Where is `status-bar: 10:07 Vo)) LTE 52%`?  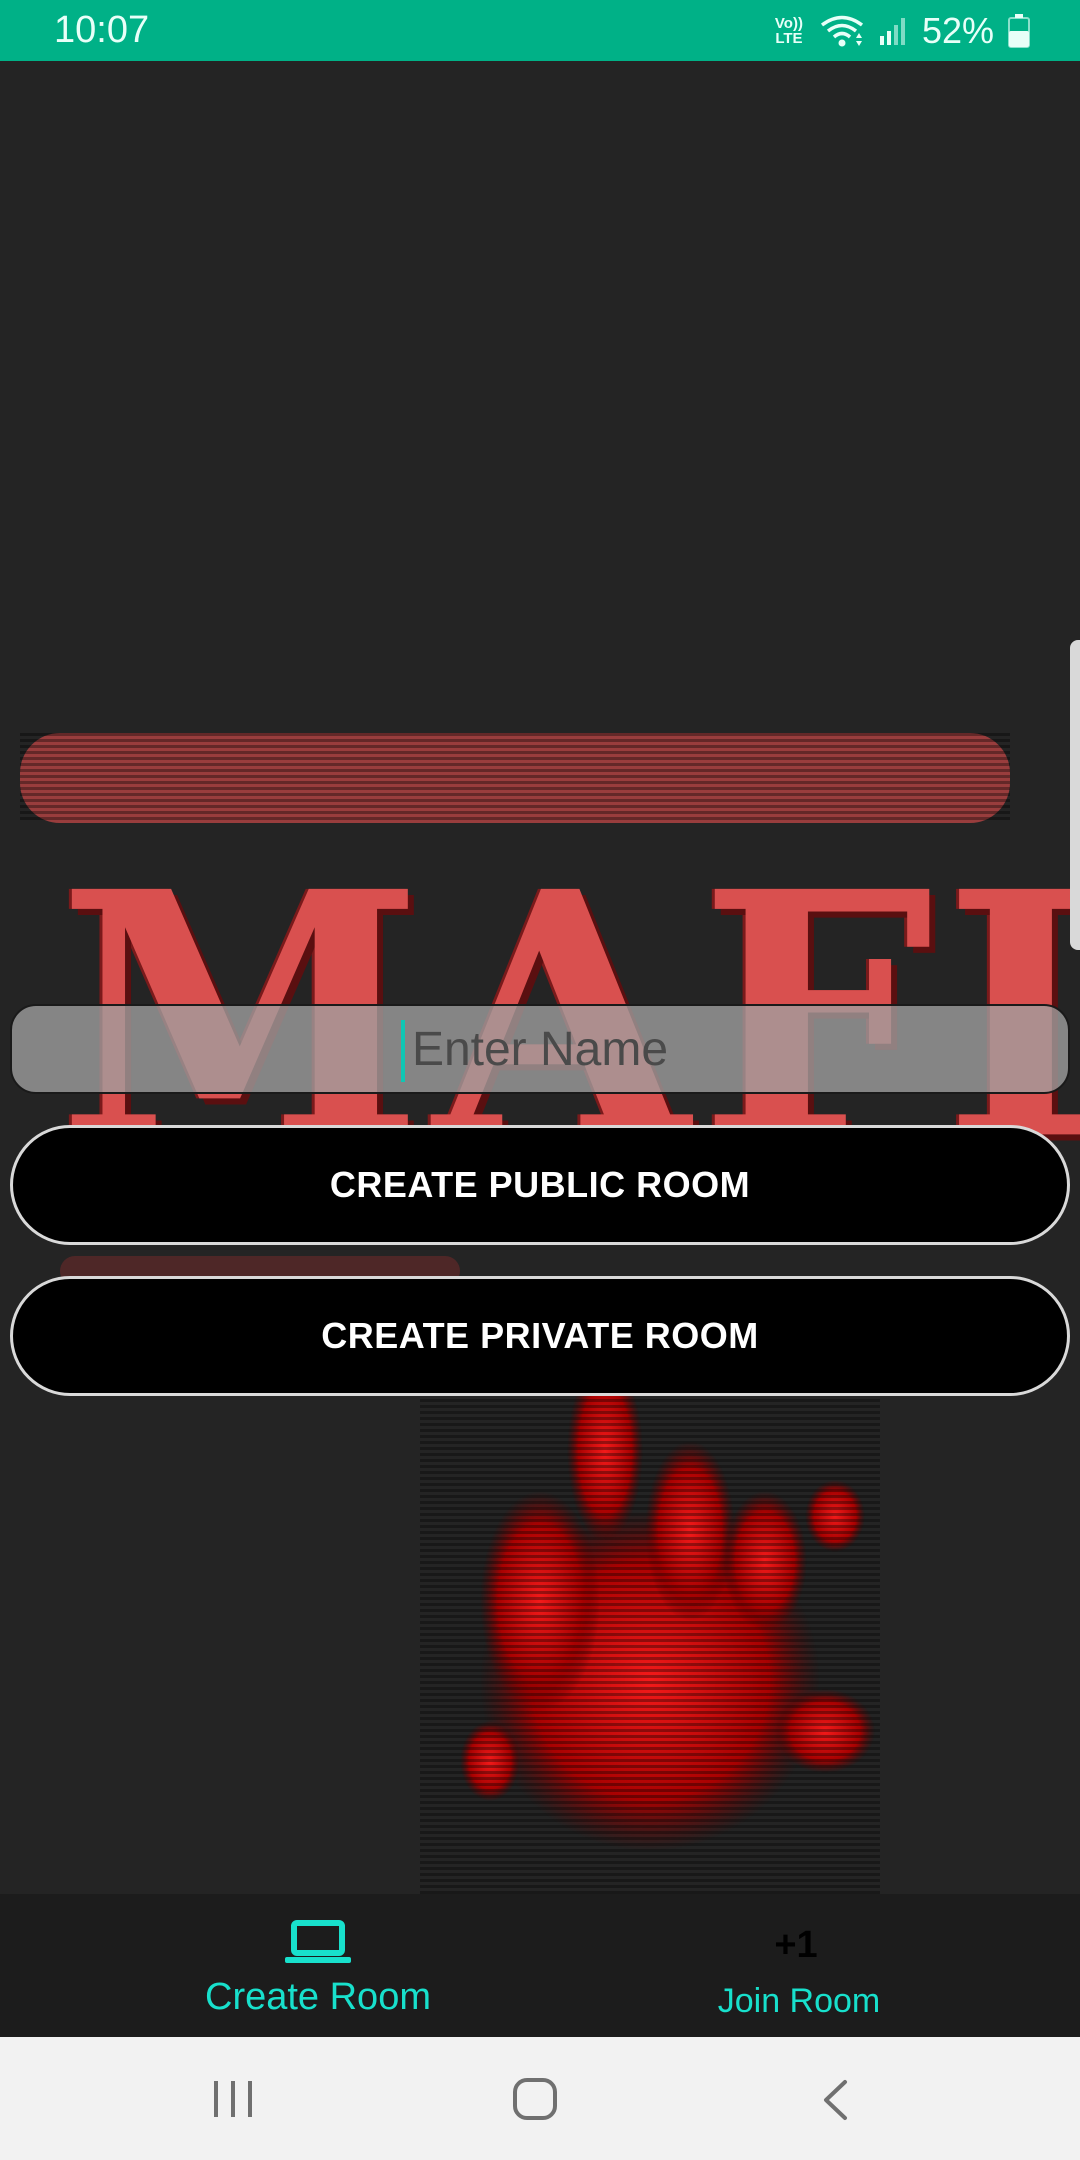 status-bar: 10:07 Vo)) LTE 52% is located at coordinates (540, 30).